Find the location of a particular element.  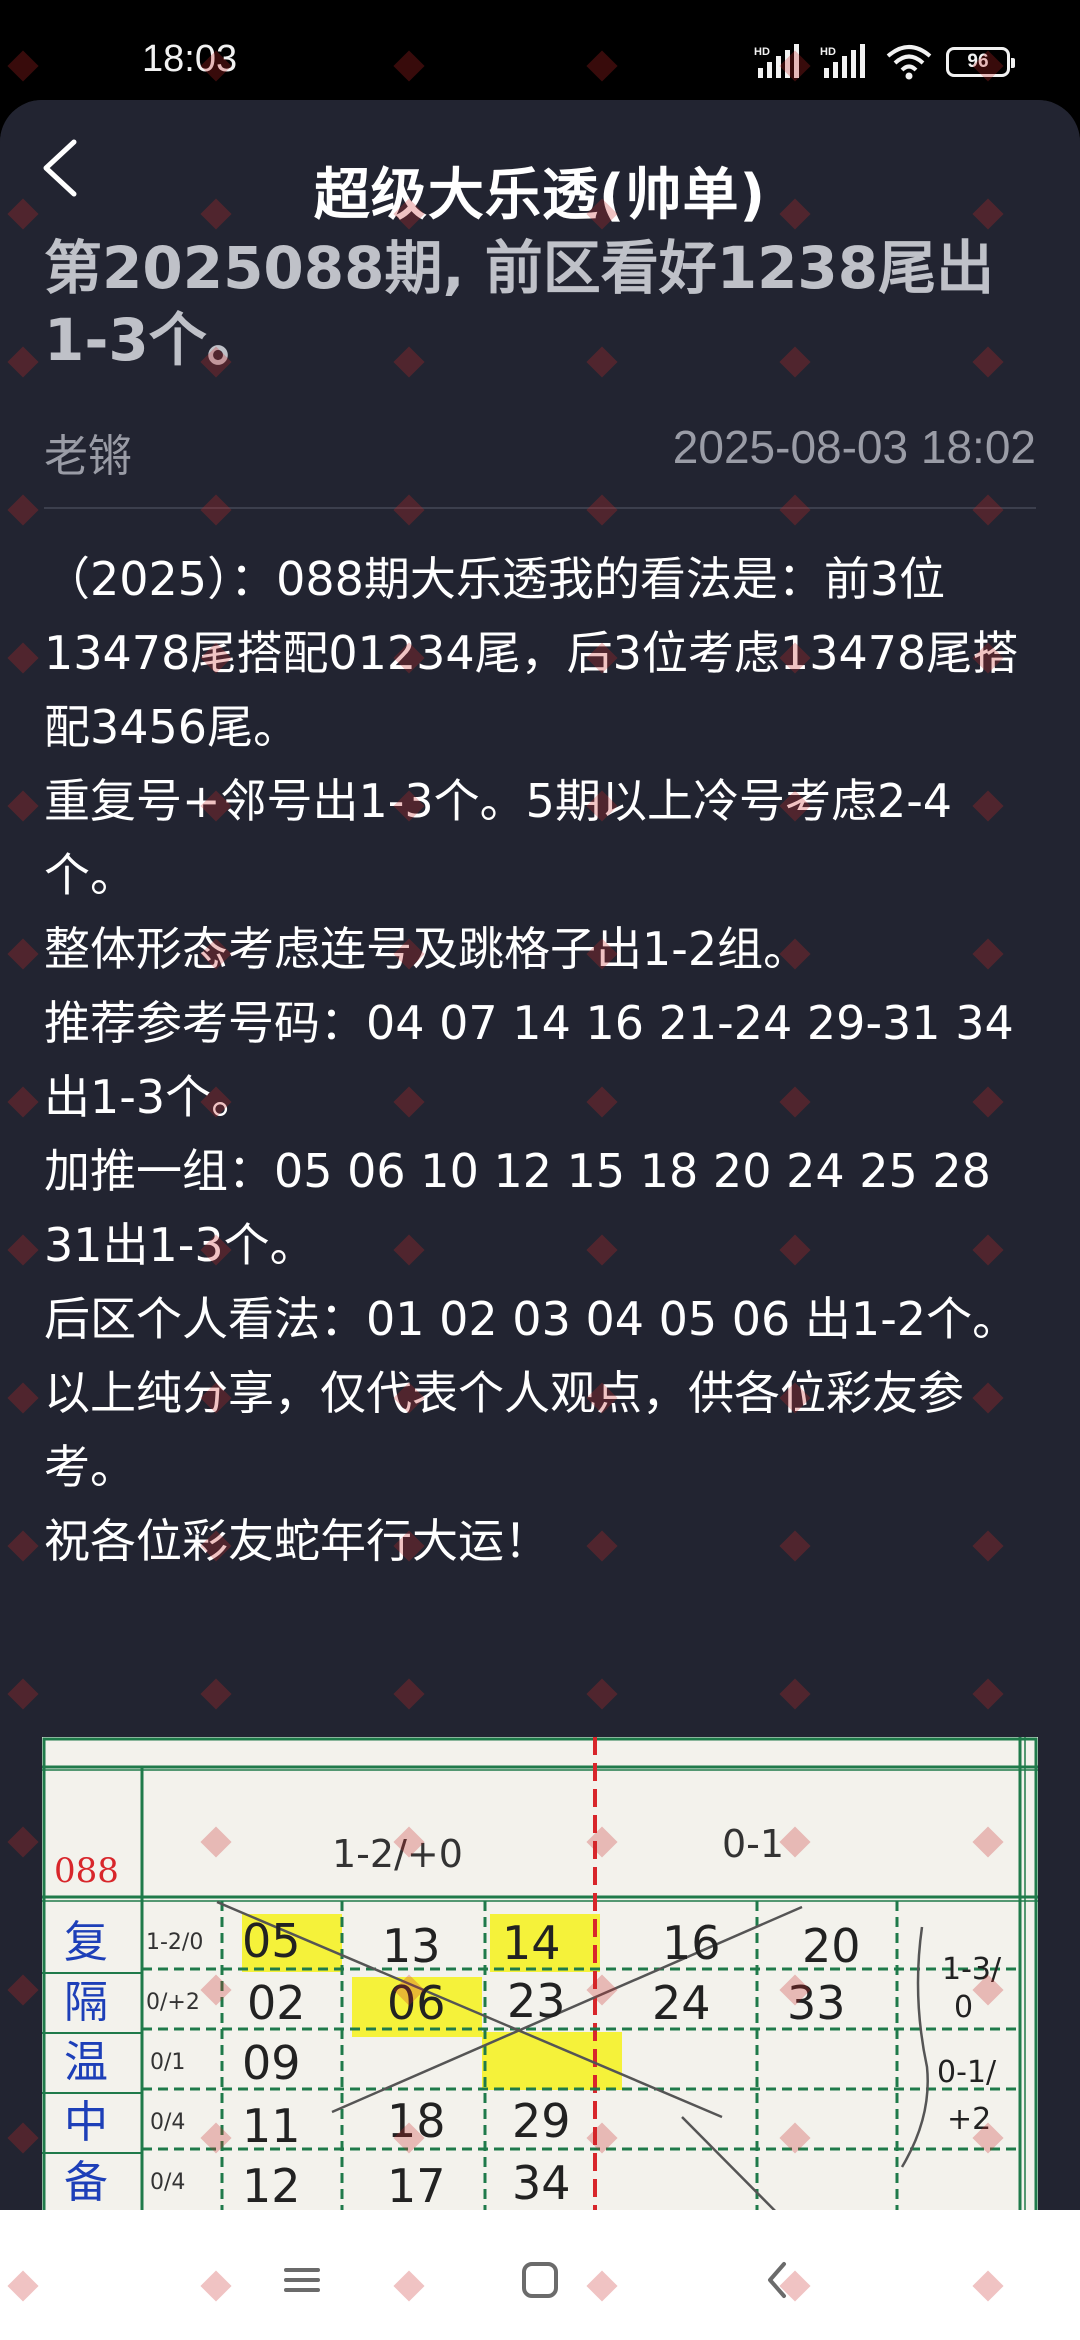

svg-text: 20 is located at coordinates (831, 1946).